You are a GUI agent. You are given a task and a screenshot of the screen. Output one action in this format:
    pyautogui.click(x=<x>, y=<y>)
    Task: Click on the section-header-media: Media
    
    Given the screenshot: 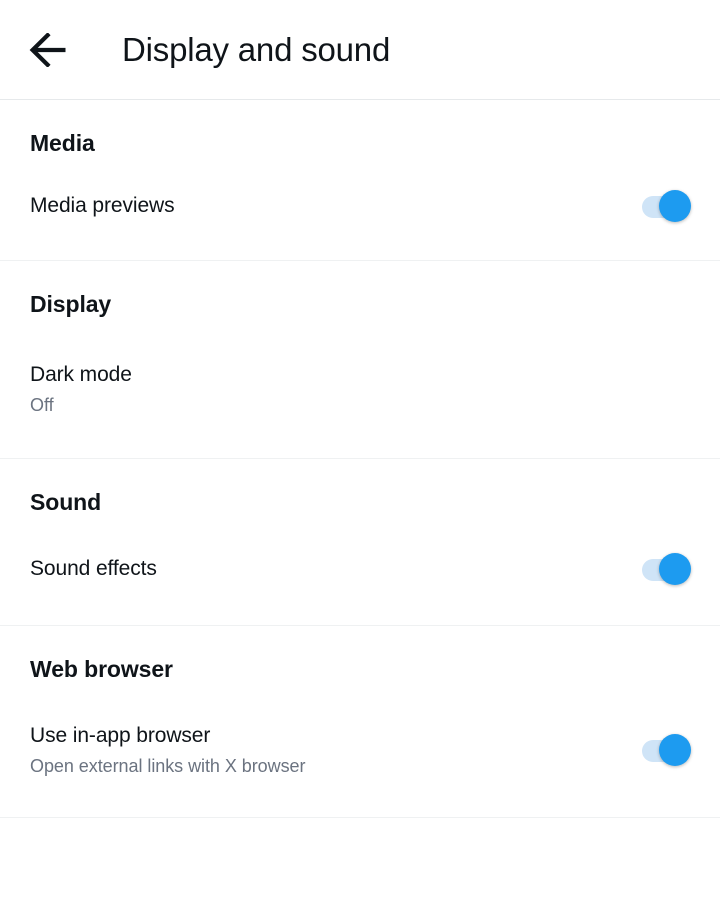 What is the action you would take?
    pyautogui.click(x=62, y=143)
    